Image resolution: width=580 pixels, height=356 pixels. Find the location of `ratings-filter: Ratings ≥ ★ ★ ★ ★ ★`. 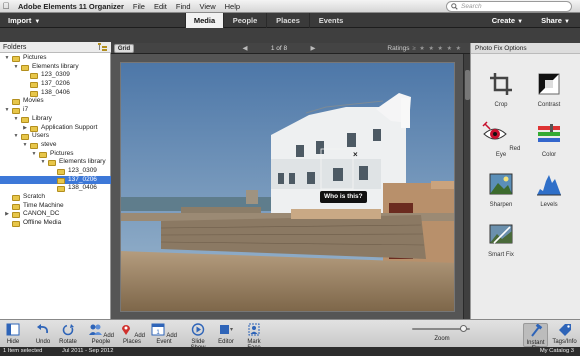

ratings-filter: Ratings ≥ ★ ★ ★ ★ ★ is located at coordinates (424, 48).